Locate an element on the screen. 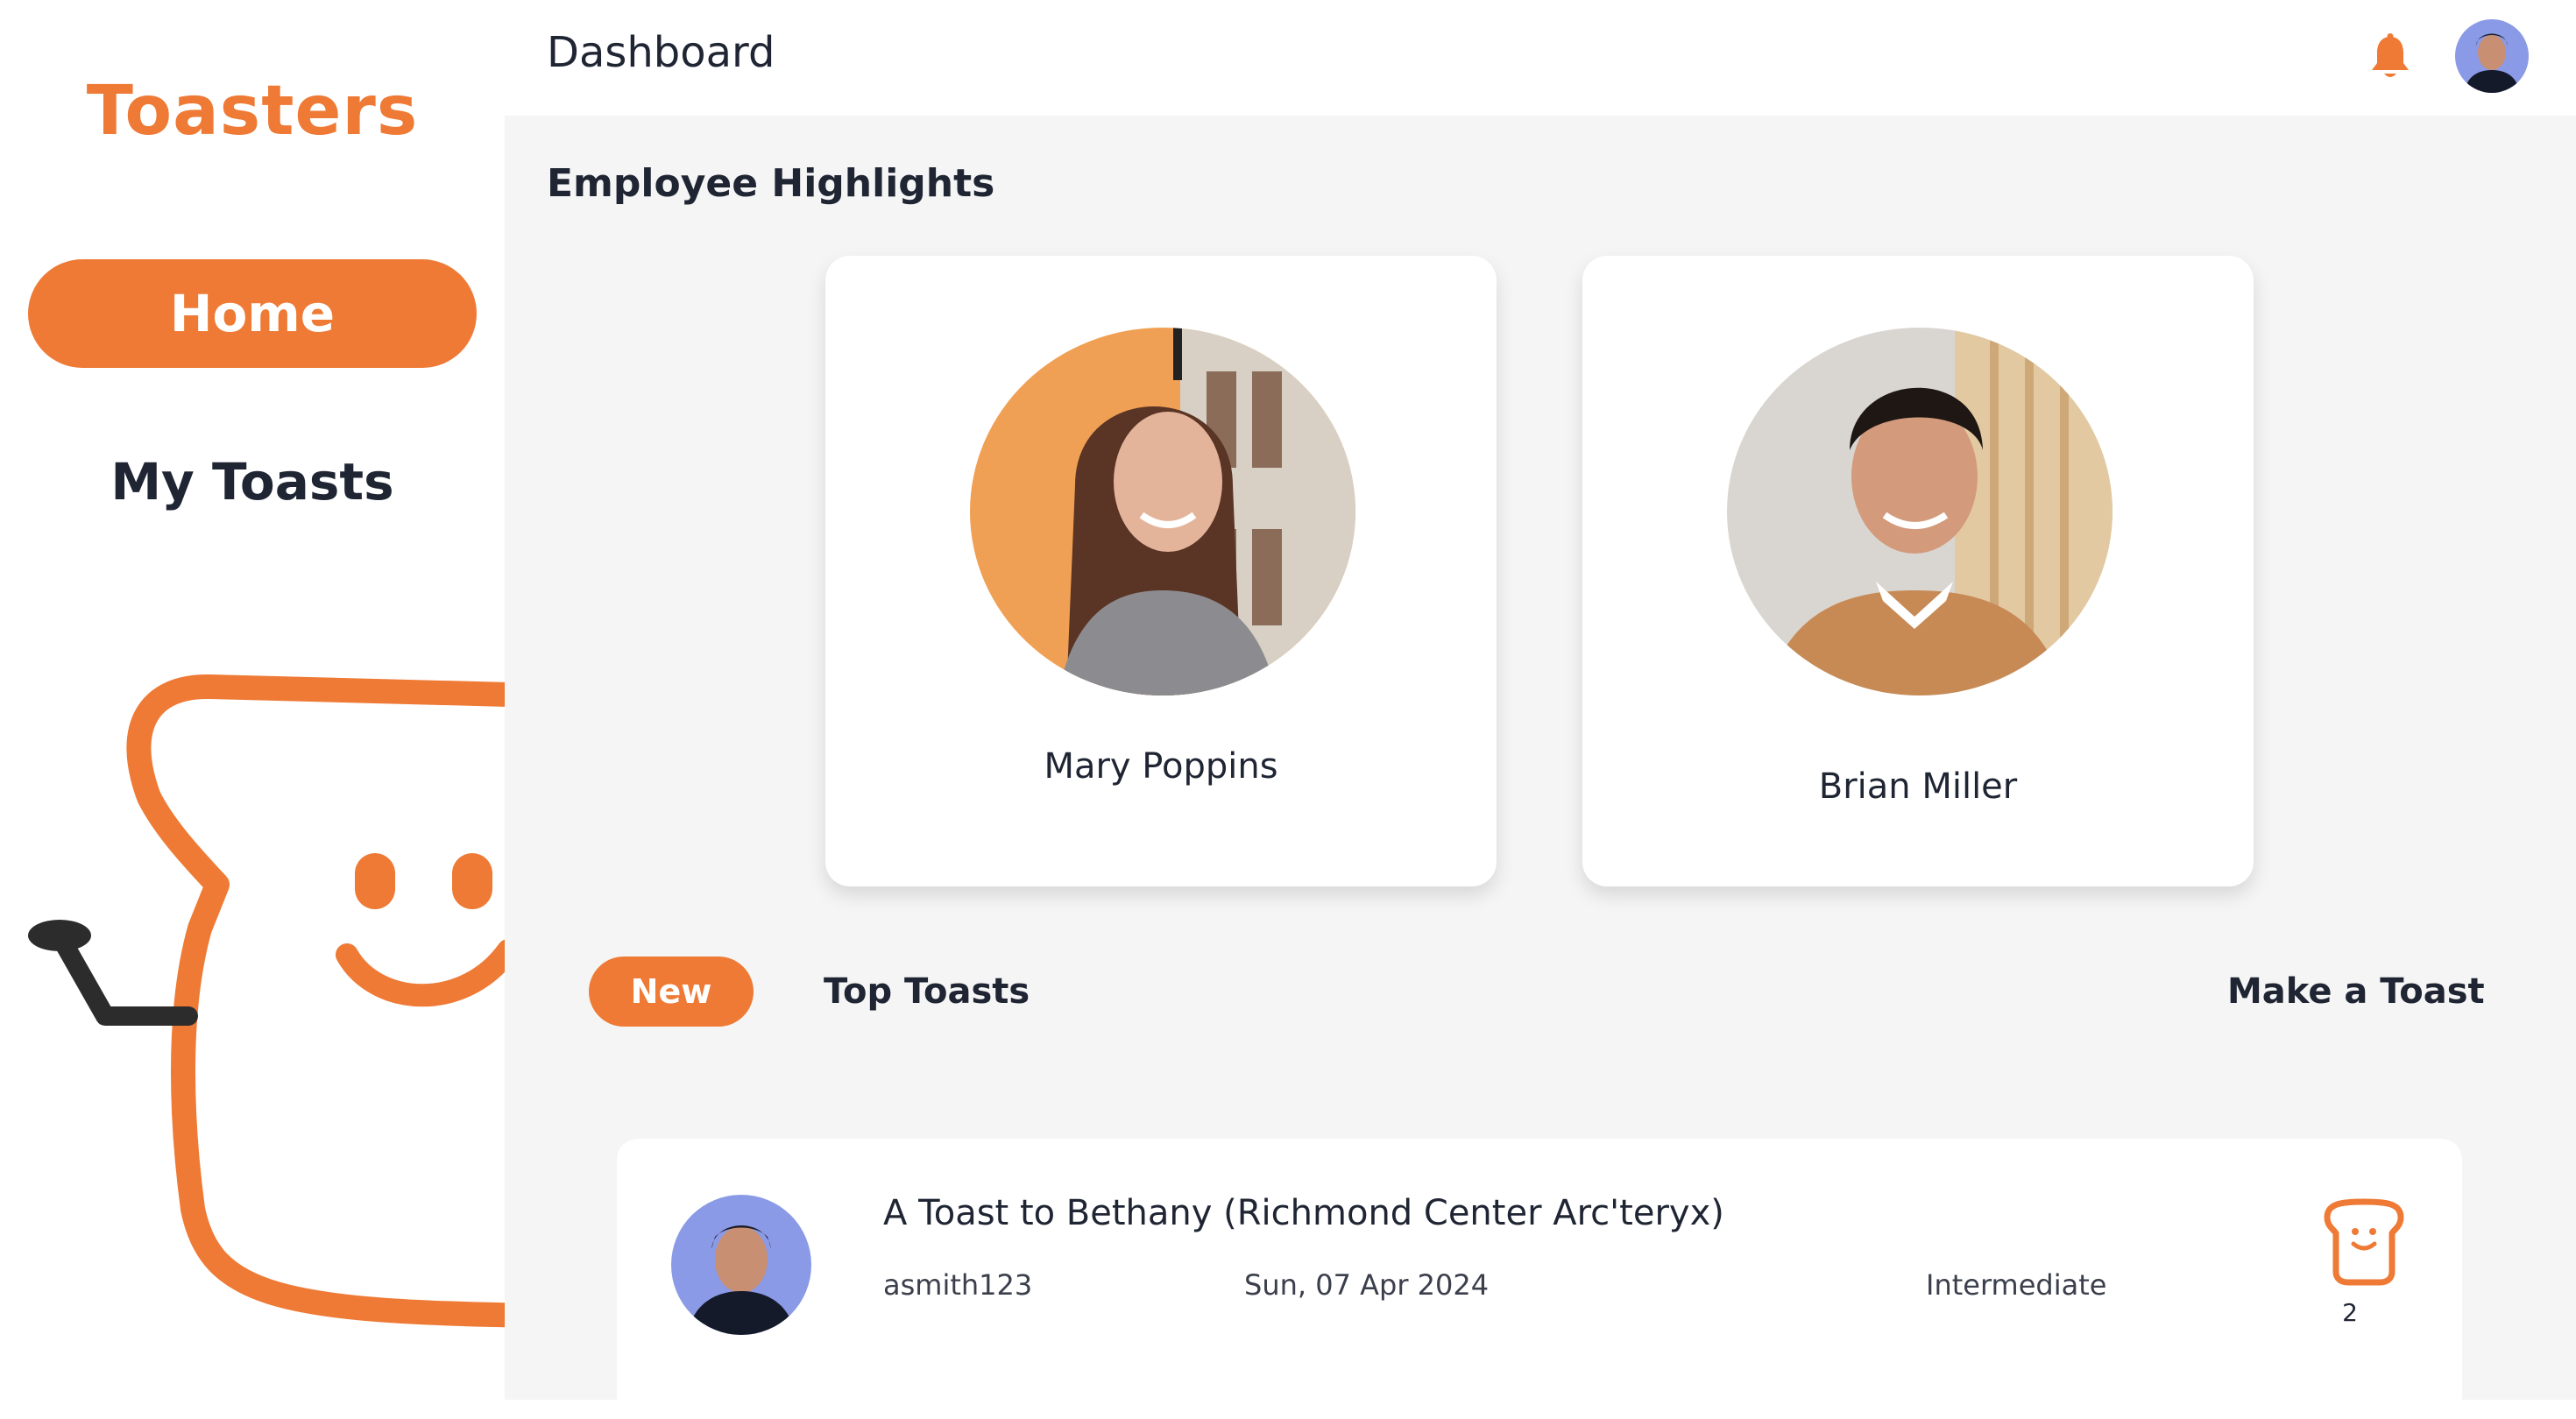 This screenshot has height=1419, width=2576. toast-date: Sun, 07 Apr 2024 is located at coordinates (1367, 1285).